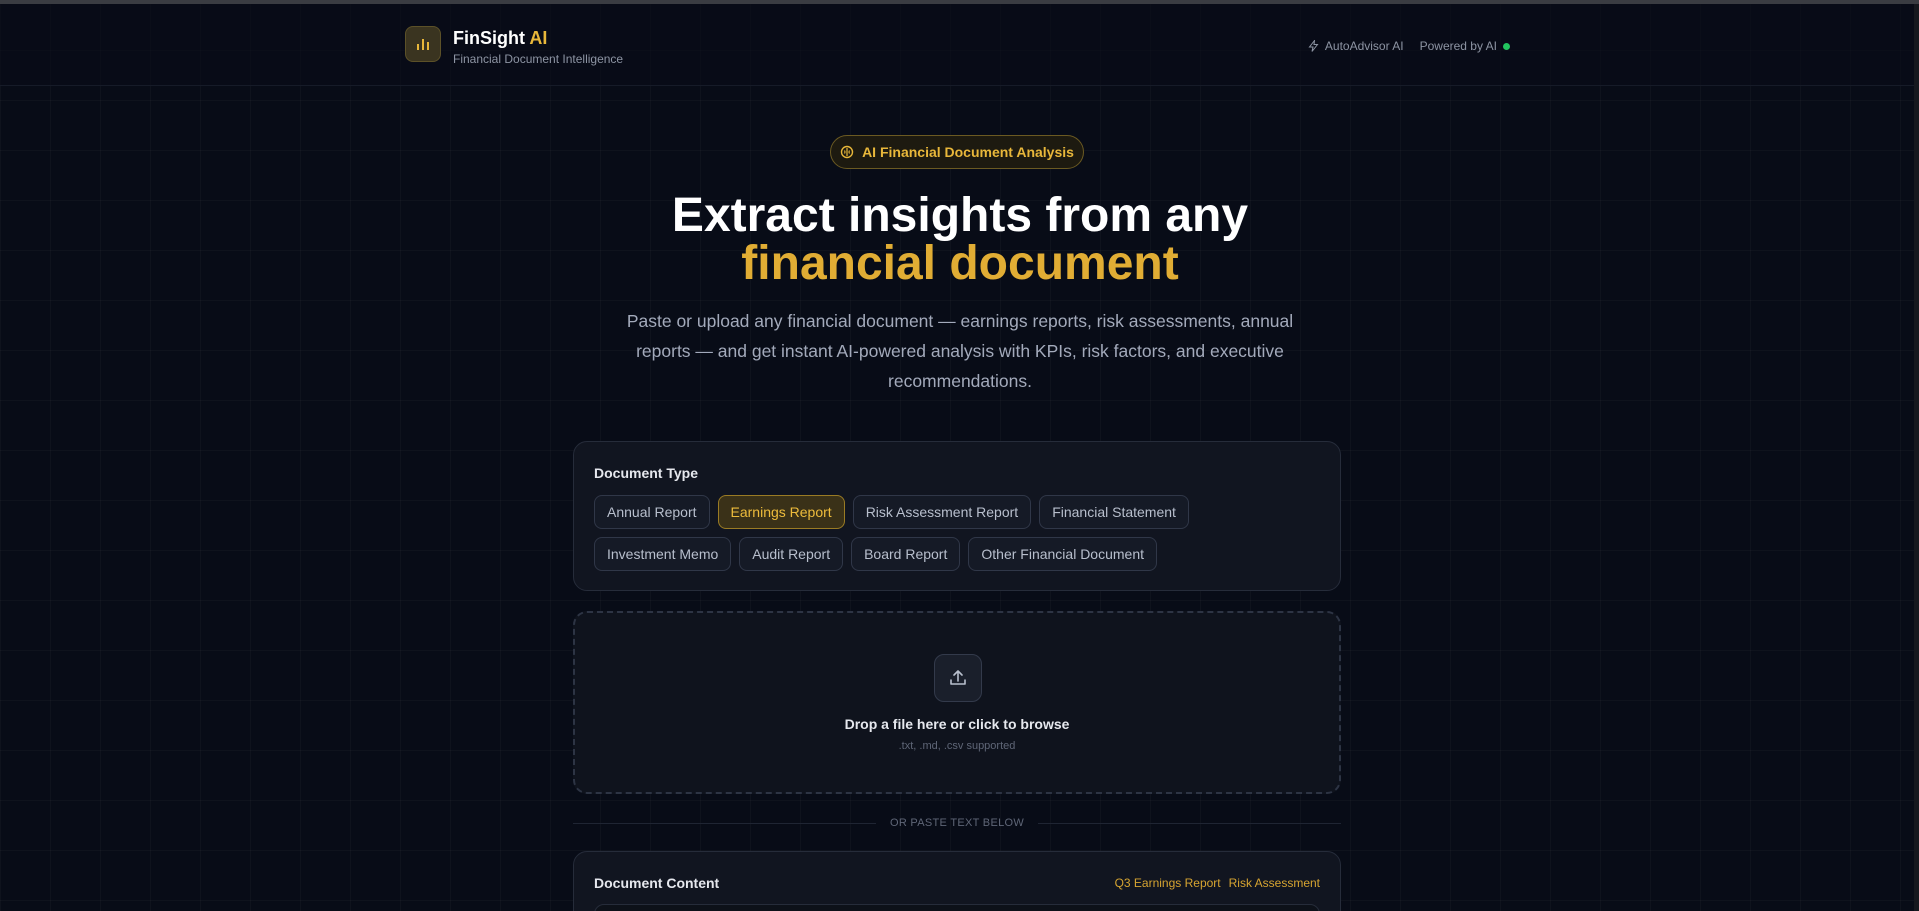 This screenshot has height=911, width=1919. I want to click on divider-line-right, so click(1190, 823).